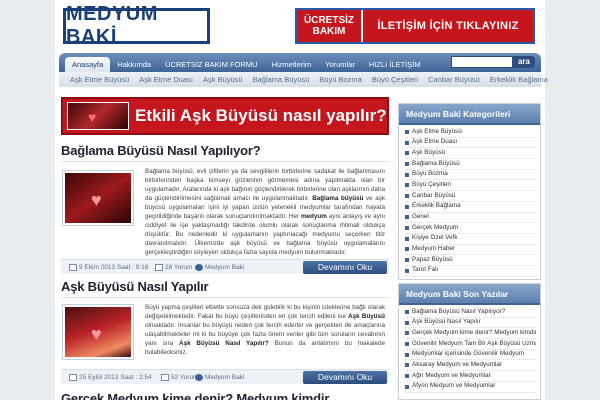 This screenshot has height=400, width=600. I want to click on post-comments: 28 Yorum, so click(173, 267).